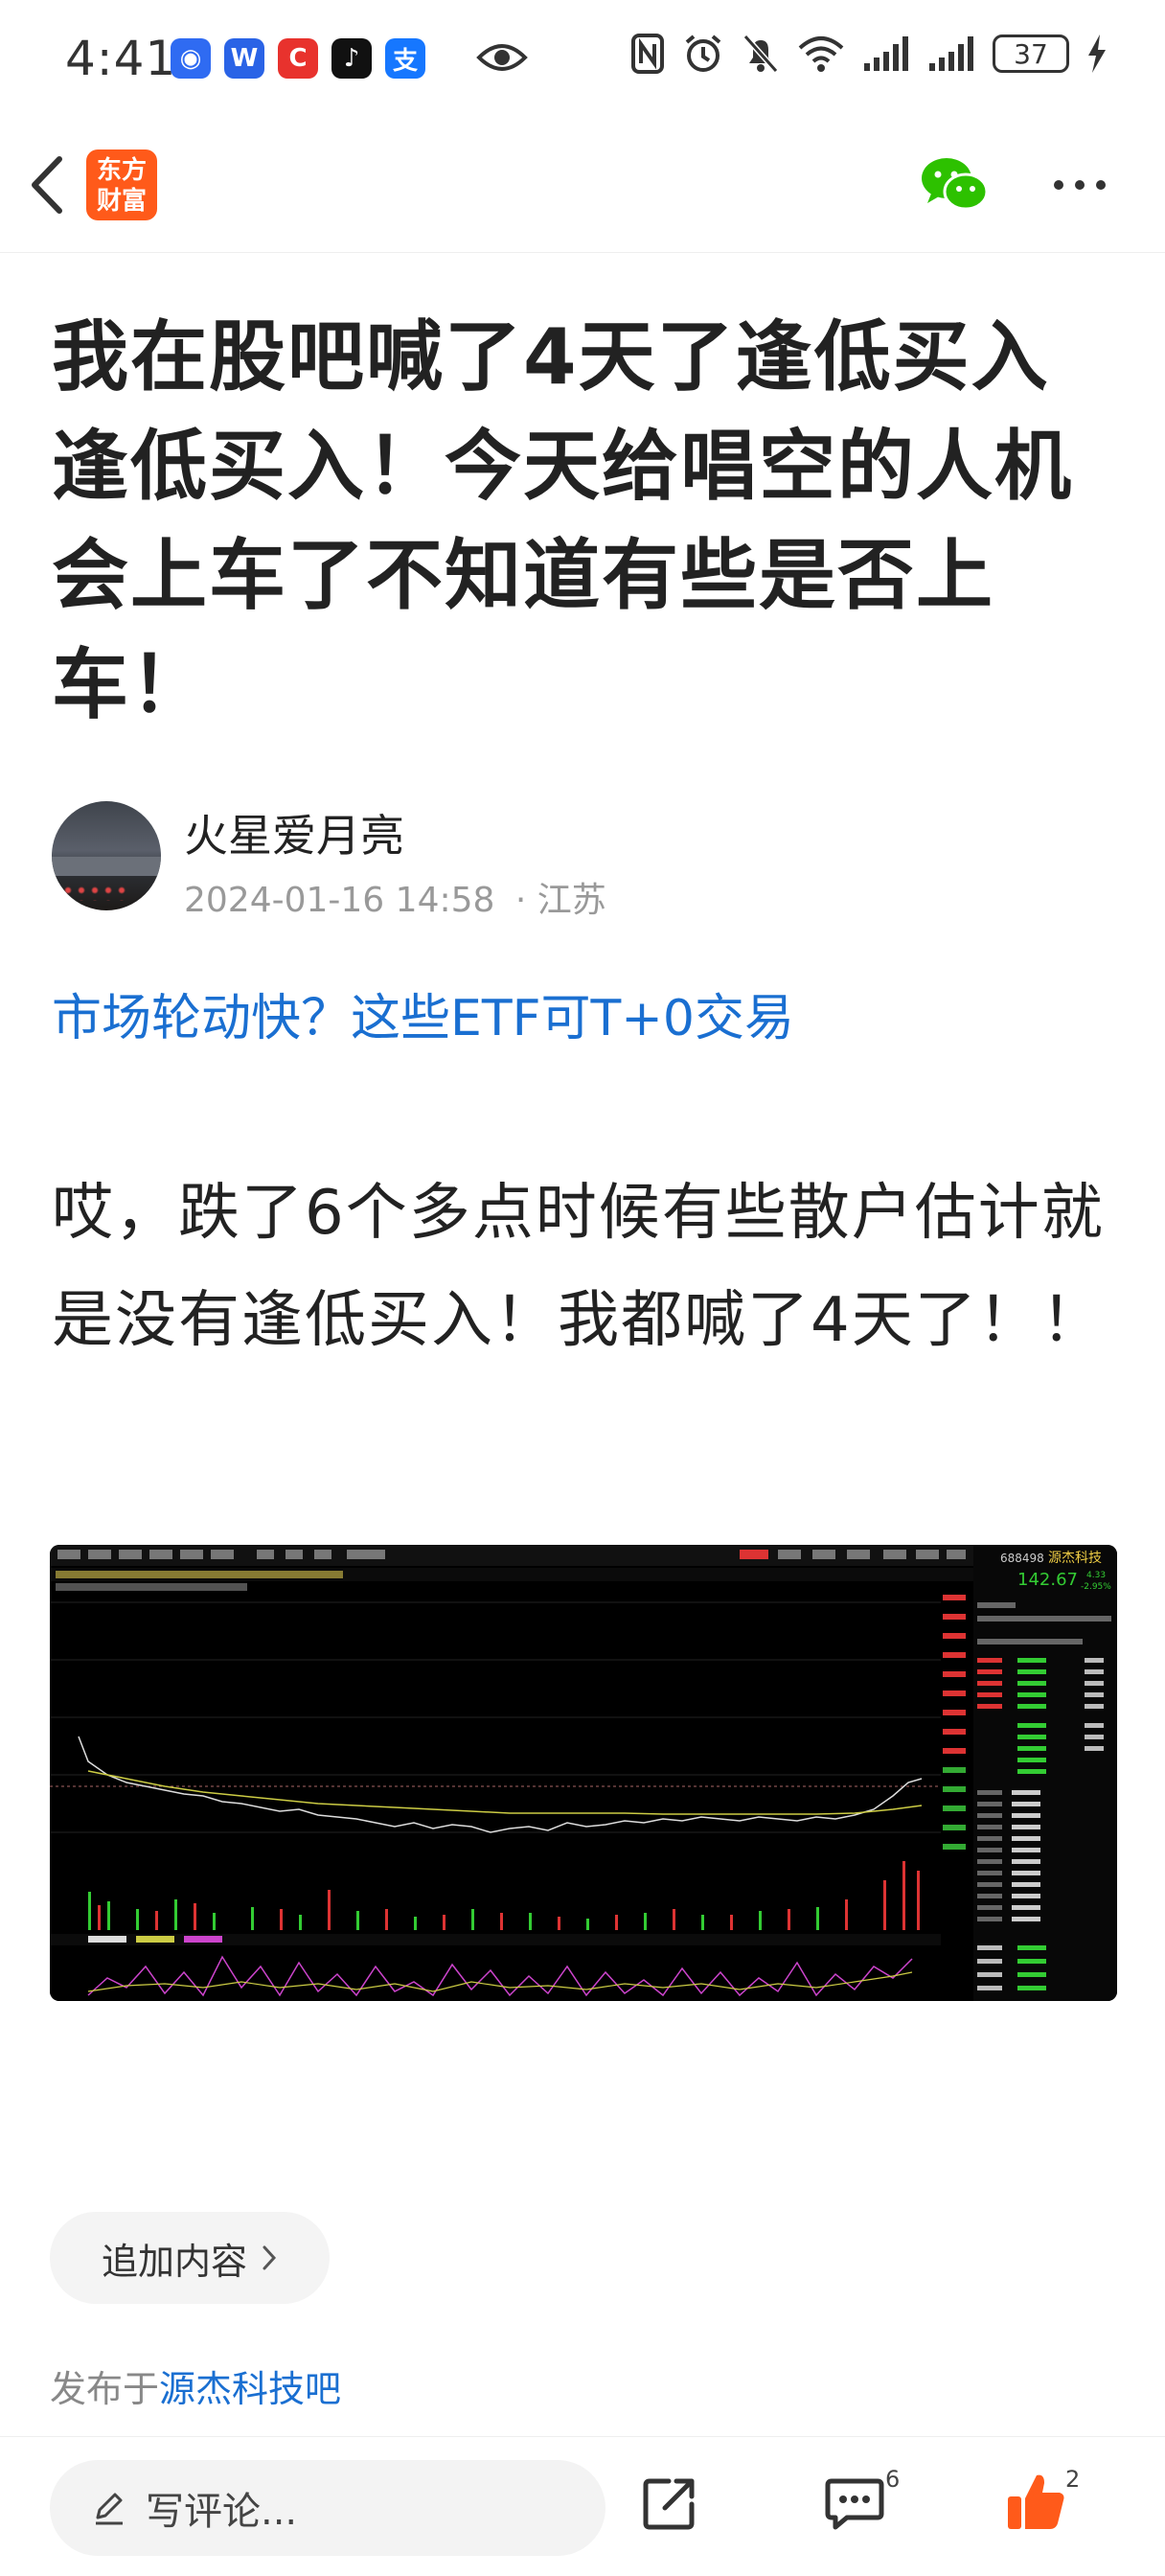 This screenshot has height=2576, width=1165. Describe the element at coordinates (351, 58) in the screenshot. I see `tiktok-icon: ♪` at that location.